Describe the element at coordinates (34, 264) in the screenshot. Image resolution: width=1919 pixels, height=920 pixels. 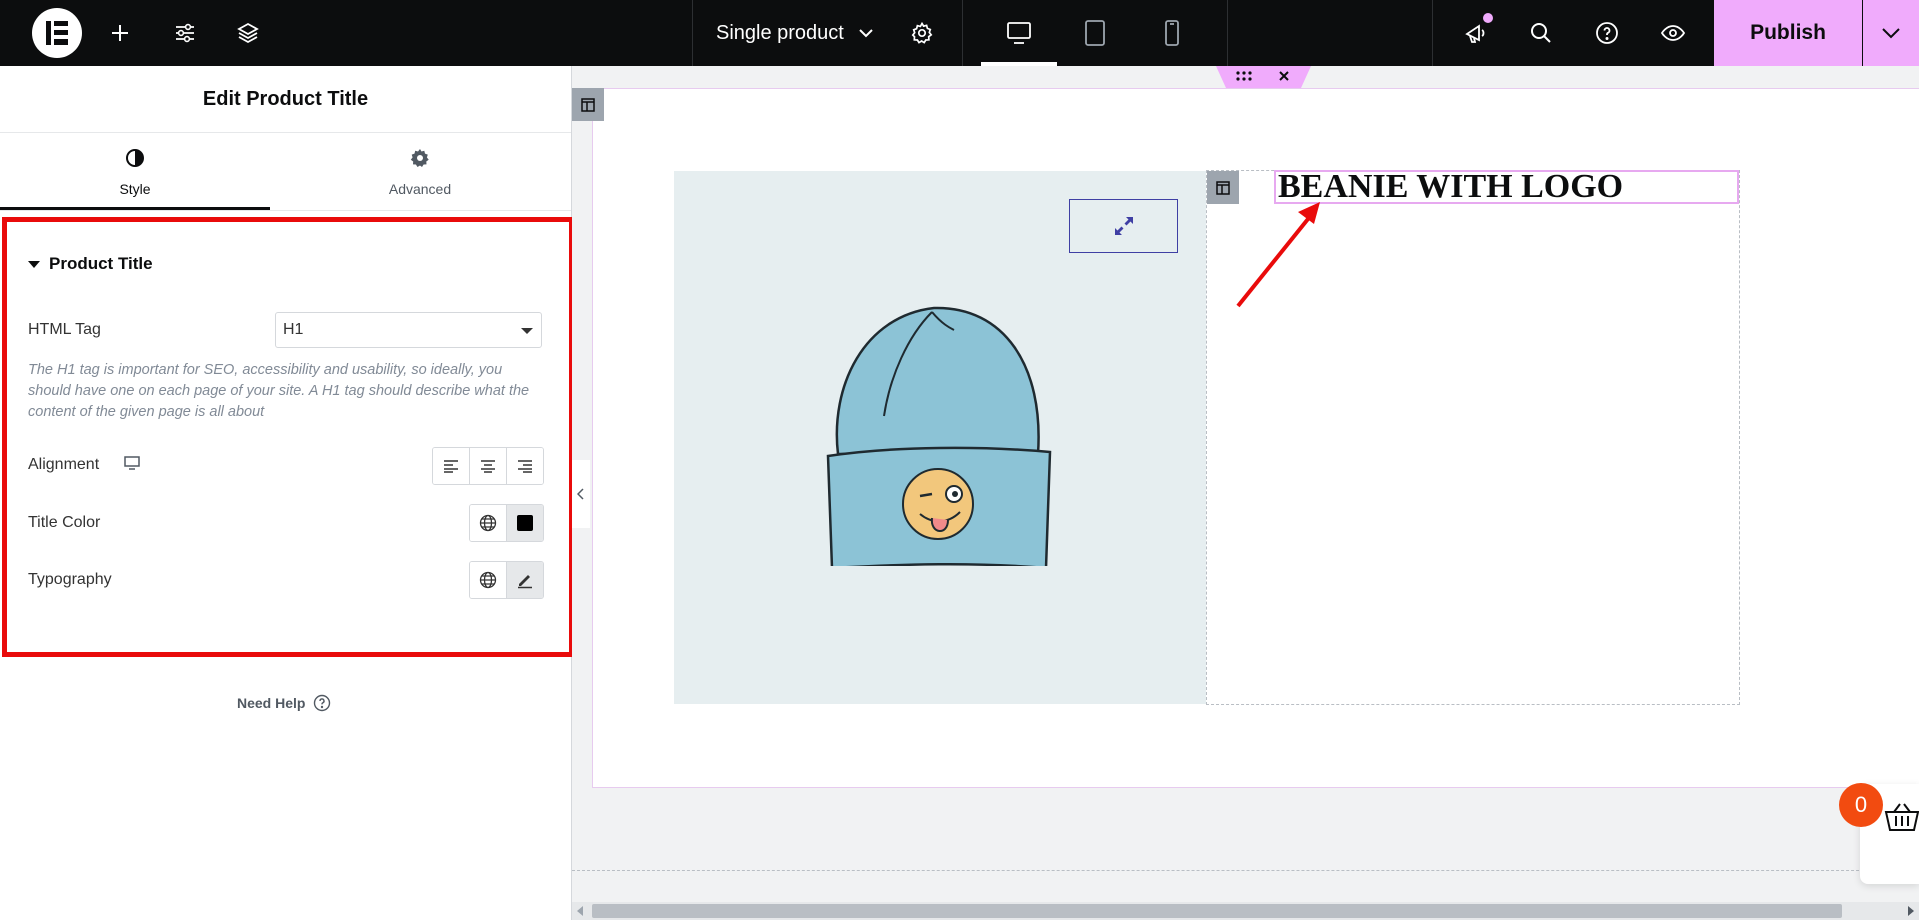
I see `triangle-down-icon` at that location.